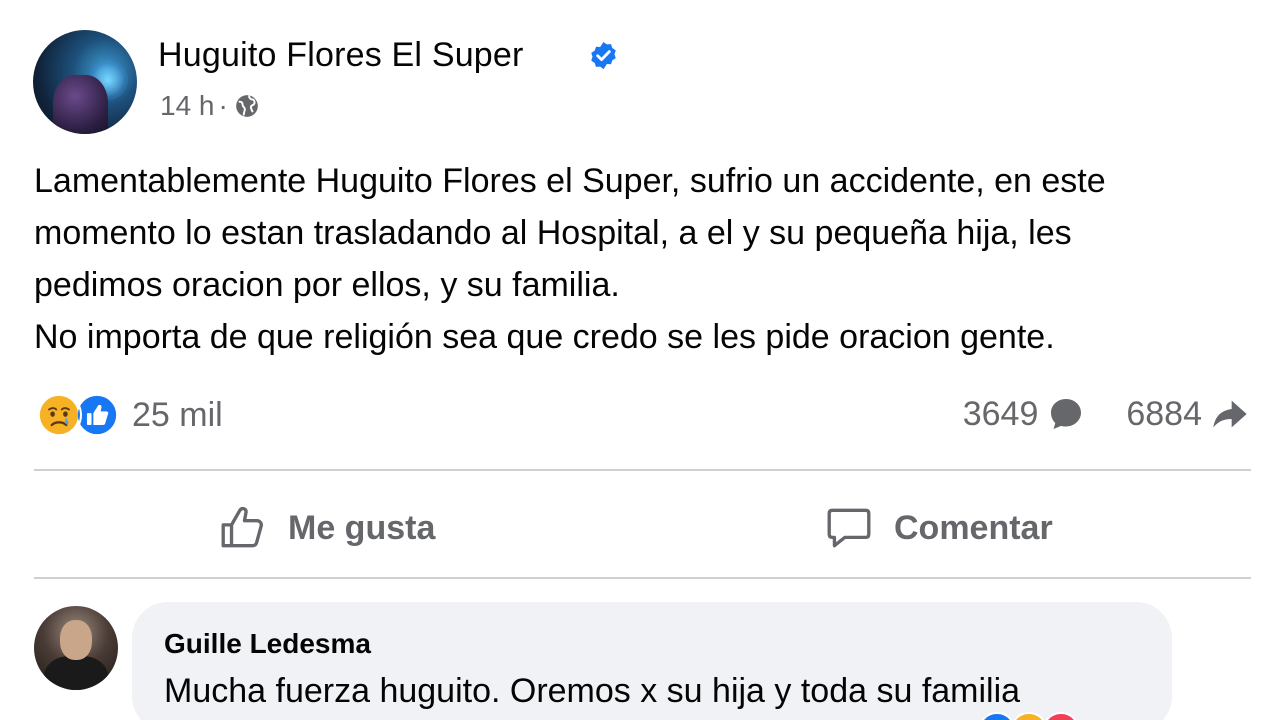  Describe the element at coordinates (362, 527) in the screenshot. I see `like-label: Me gusta` at that location.